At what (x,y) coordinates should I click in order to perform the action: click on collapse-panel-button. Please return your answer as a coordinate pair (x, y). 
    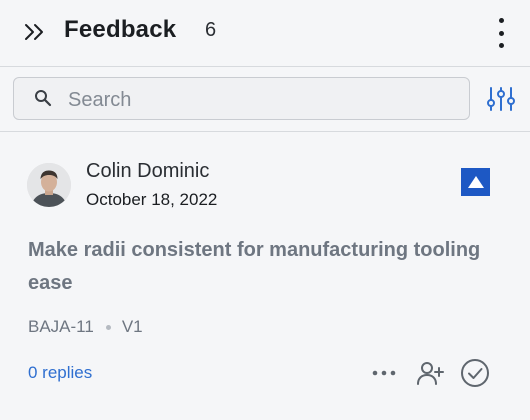
    Looking at the image, I should click on (35, 32).